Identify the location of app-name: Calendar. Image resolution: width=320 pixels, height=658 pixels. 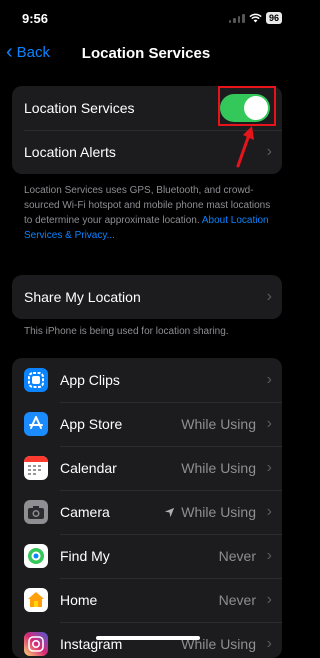
(88, 468).